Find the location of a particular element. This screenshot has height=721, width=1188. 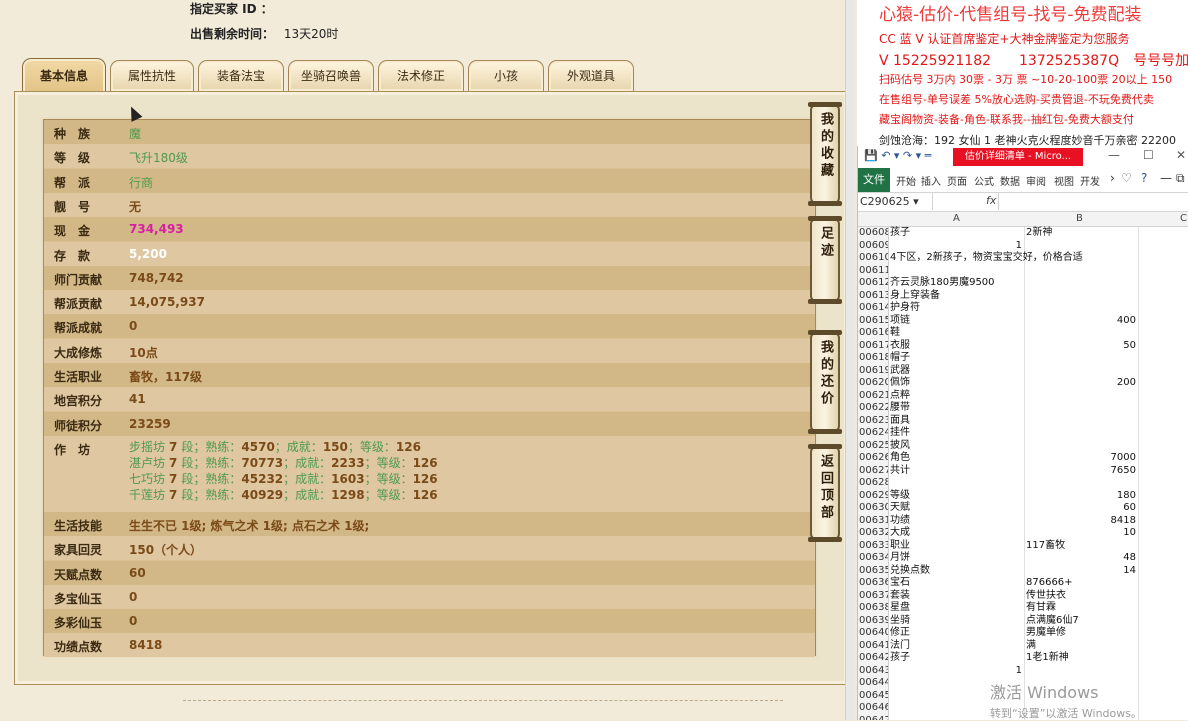

cell-a: 法门 is located at coordinates (957, 646).